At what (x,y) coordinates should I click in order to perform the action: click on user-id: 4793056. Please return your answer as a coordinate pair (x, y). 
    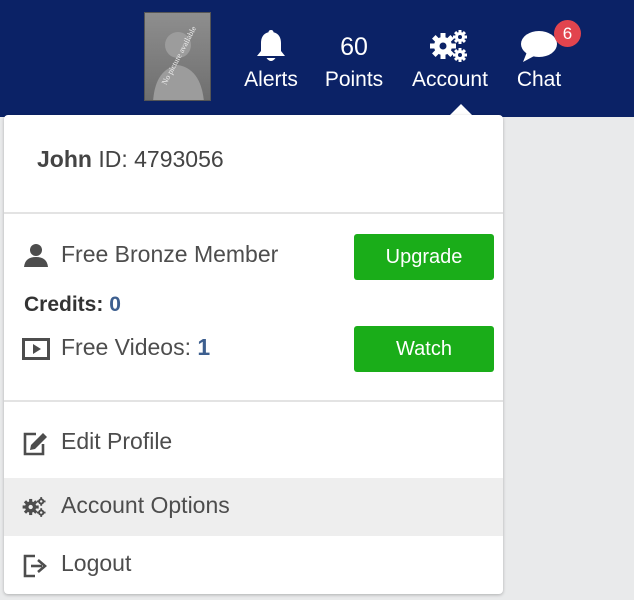
    Looking at the image, I should click on (179, 159).